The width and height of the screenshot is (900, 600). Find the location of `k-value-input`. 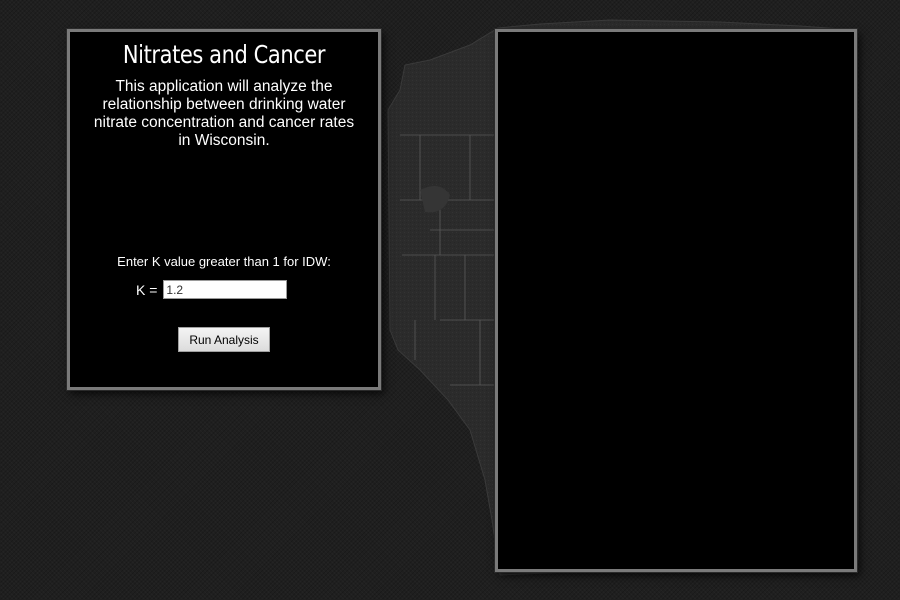

k-value-input is located at coordinates (225, 289).